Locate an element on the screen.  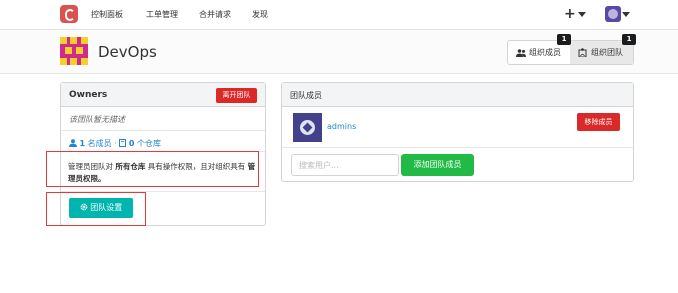
org-teams-label: 组织团队 is located at coordinates (607, 52).